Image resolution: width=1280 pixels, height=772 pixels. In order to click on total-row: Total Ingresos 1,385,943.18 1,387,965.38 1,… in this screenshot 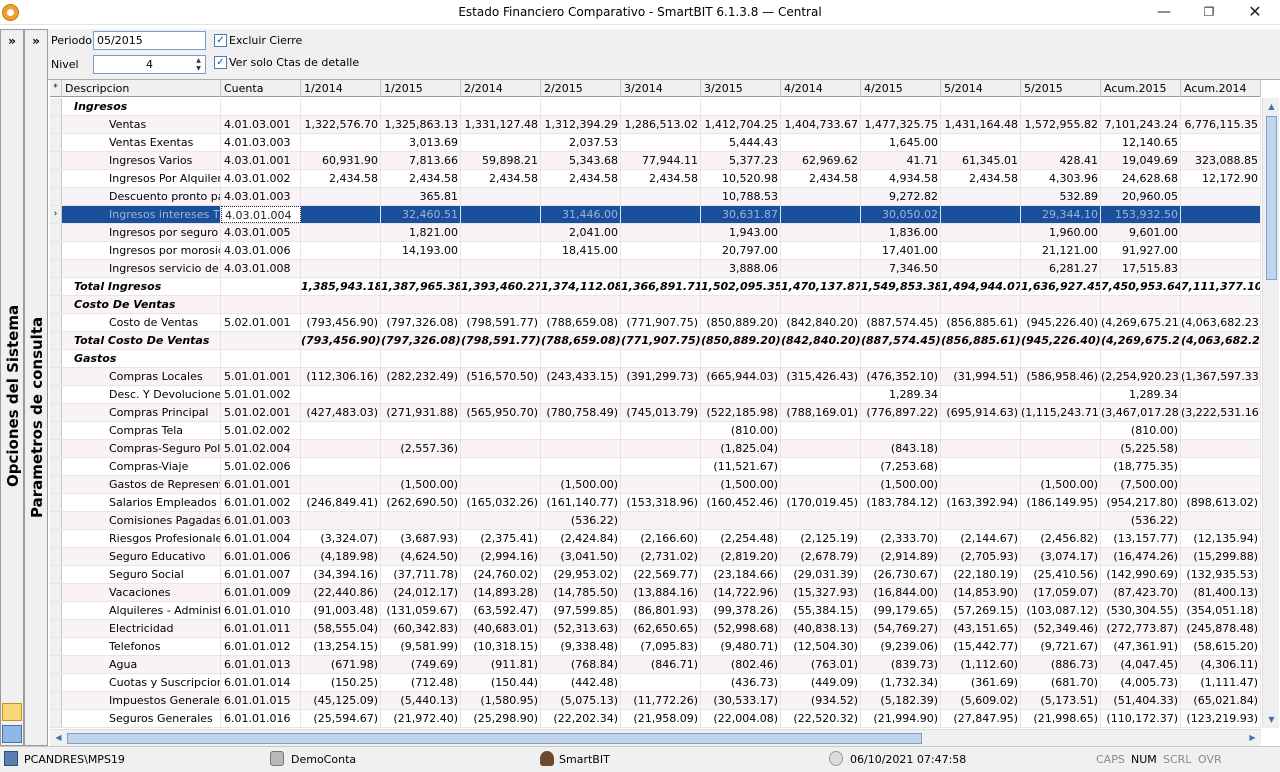, I will do `click(655, 287)`.